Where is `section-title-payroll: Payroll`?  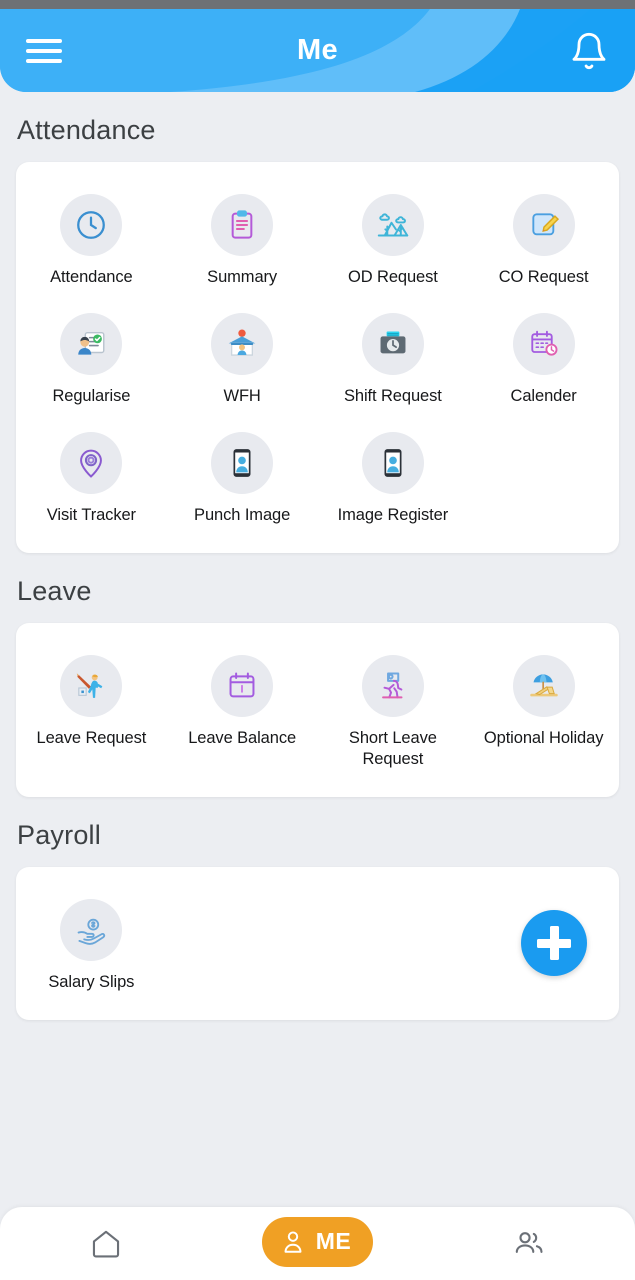
section-title-payroll: Payroll is located at coordinates (59, 834).